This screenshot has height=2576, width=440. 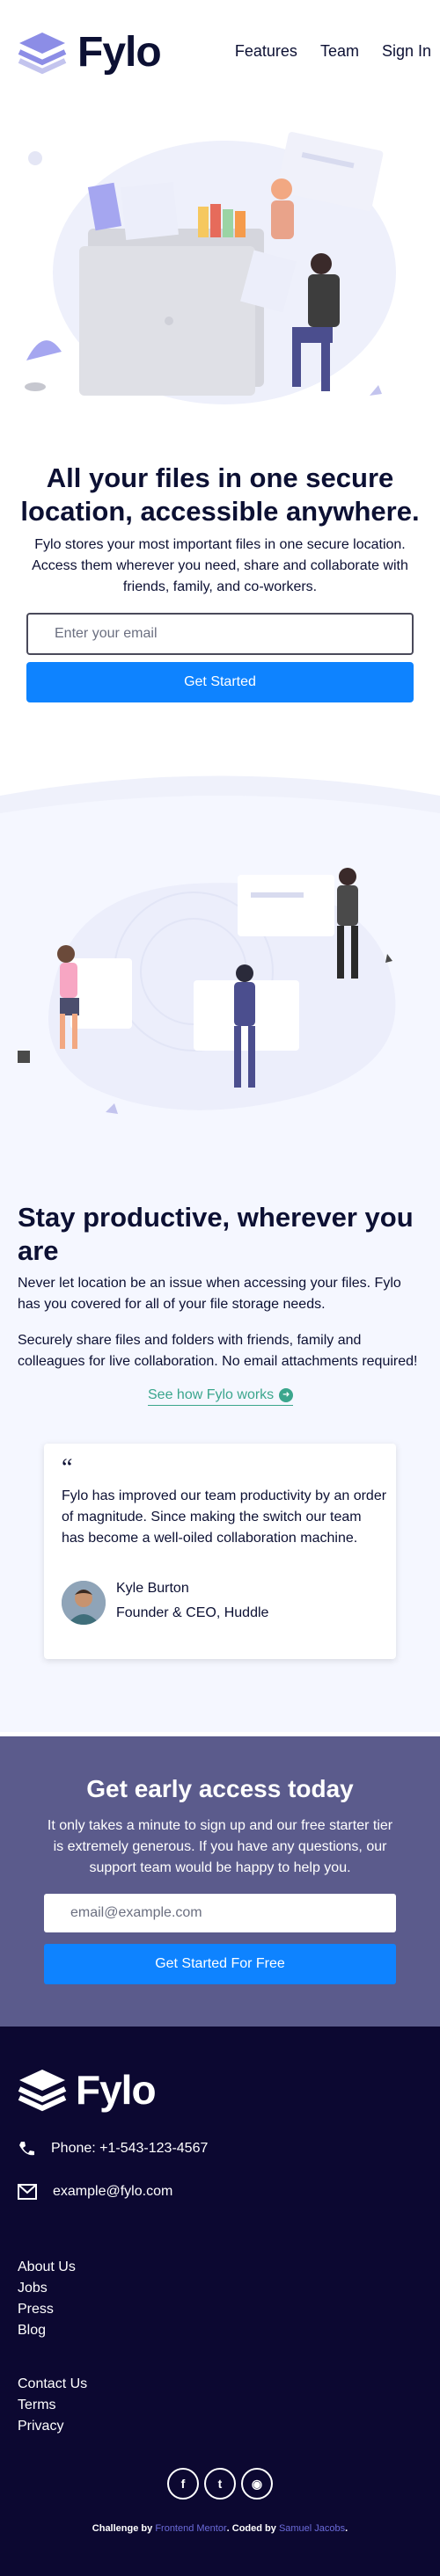 I want to click on footer-link-press: Press, so click(x=47, y=2309).